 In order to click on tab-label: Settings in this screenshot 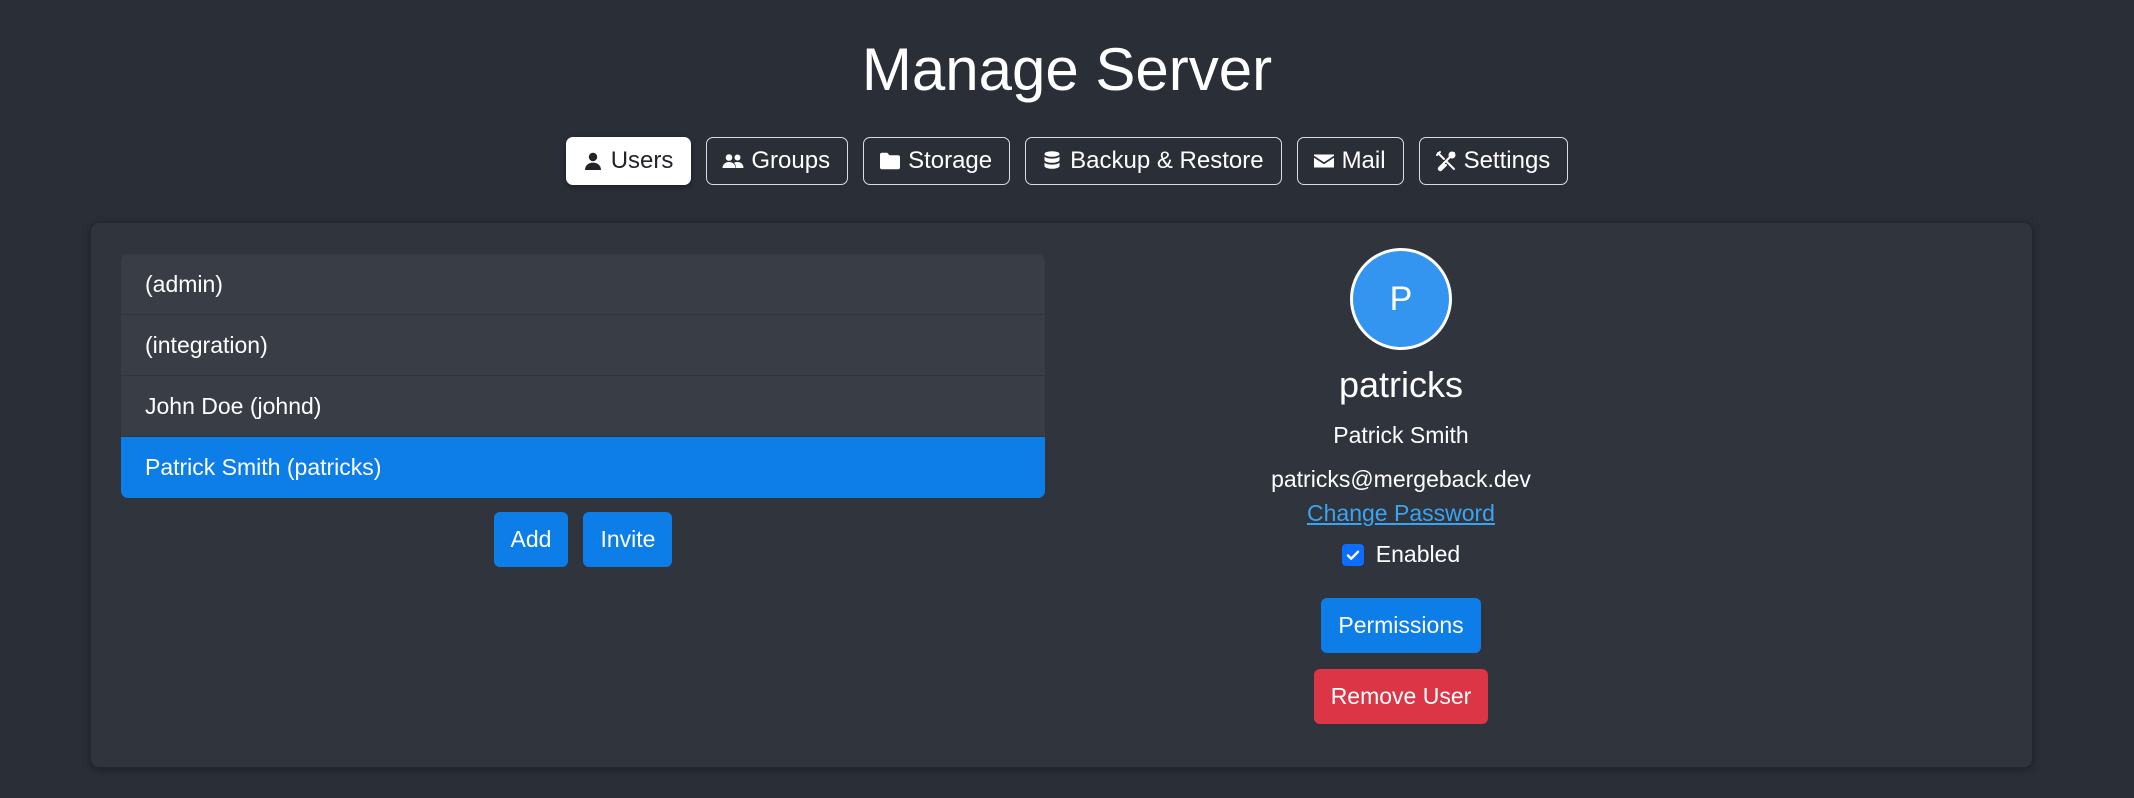, I will do `click(1507, 160)`.